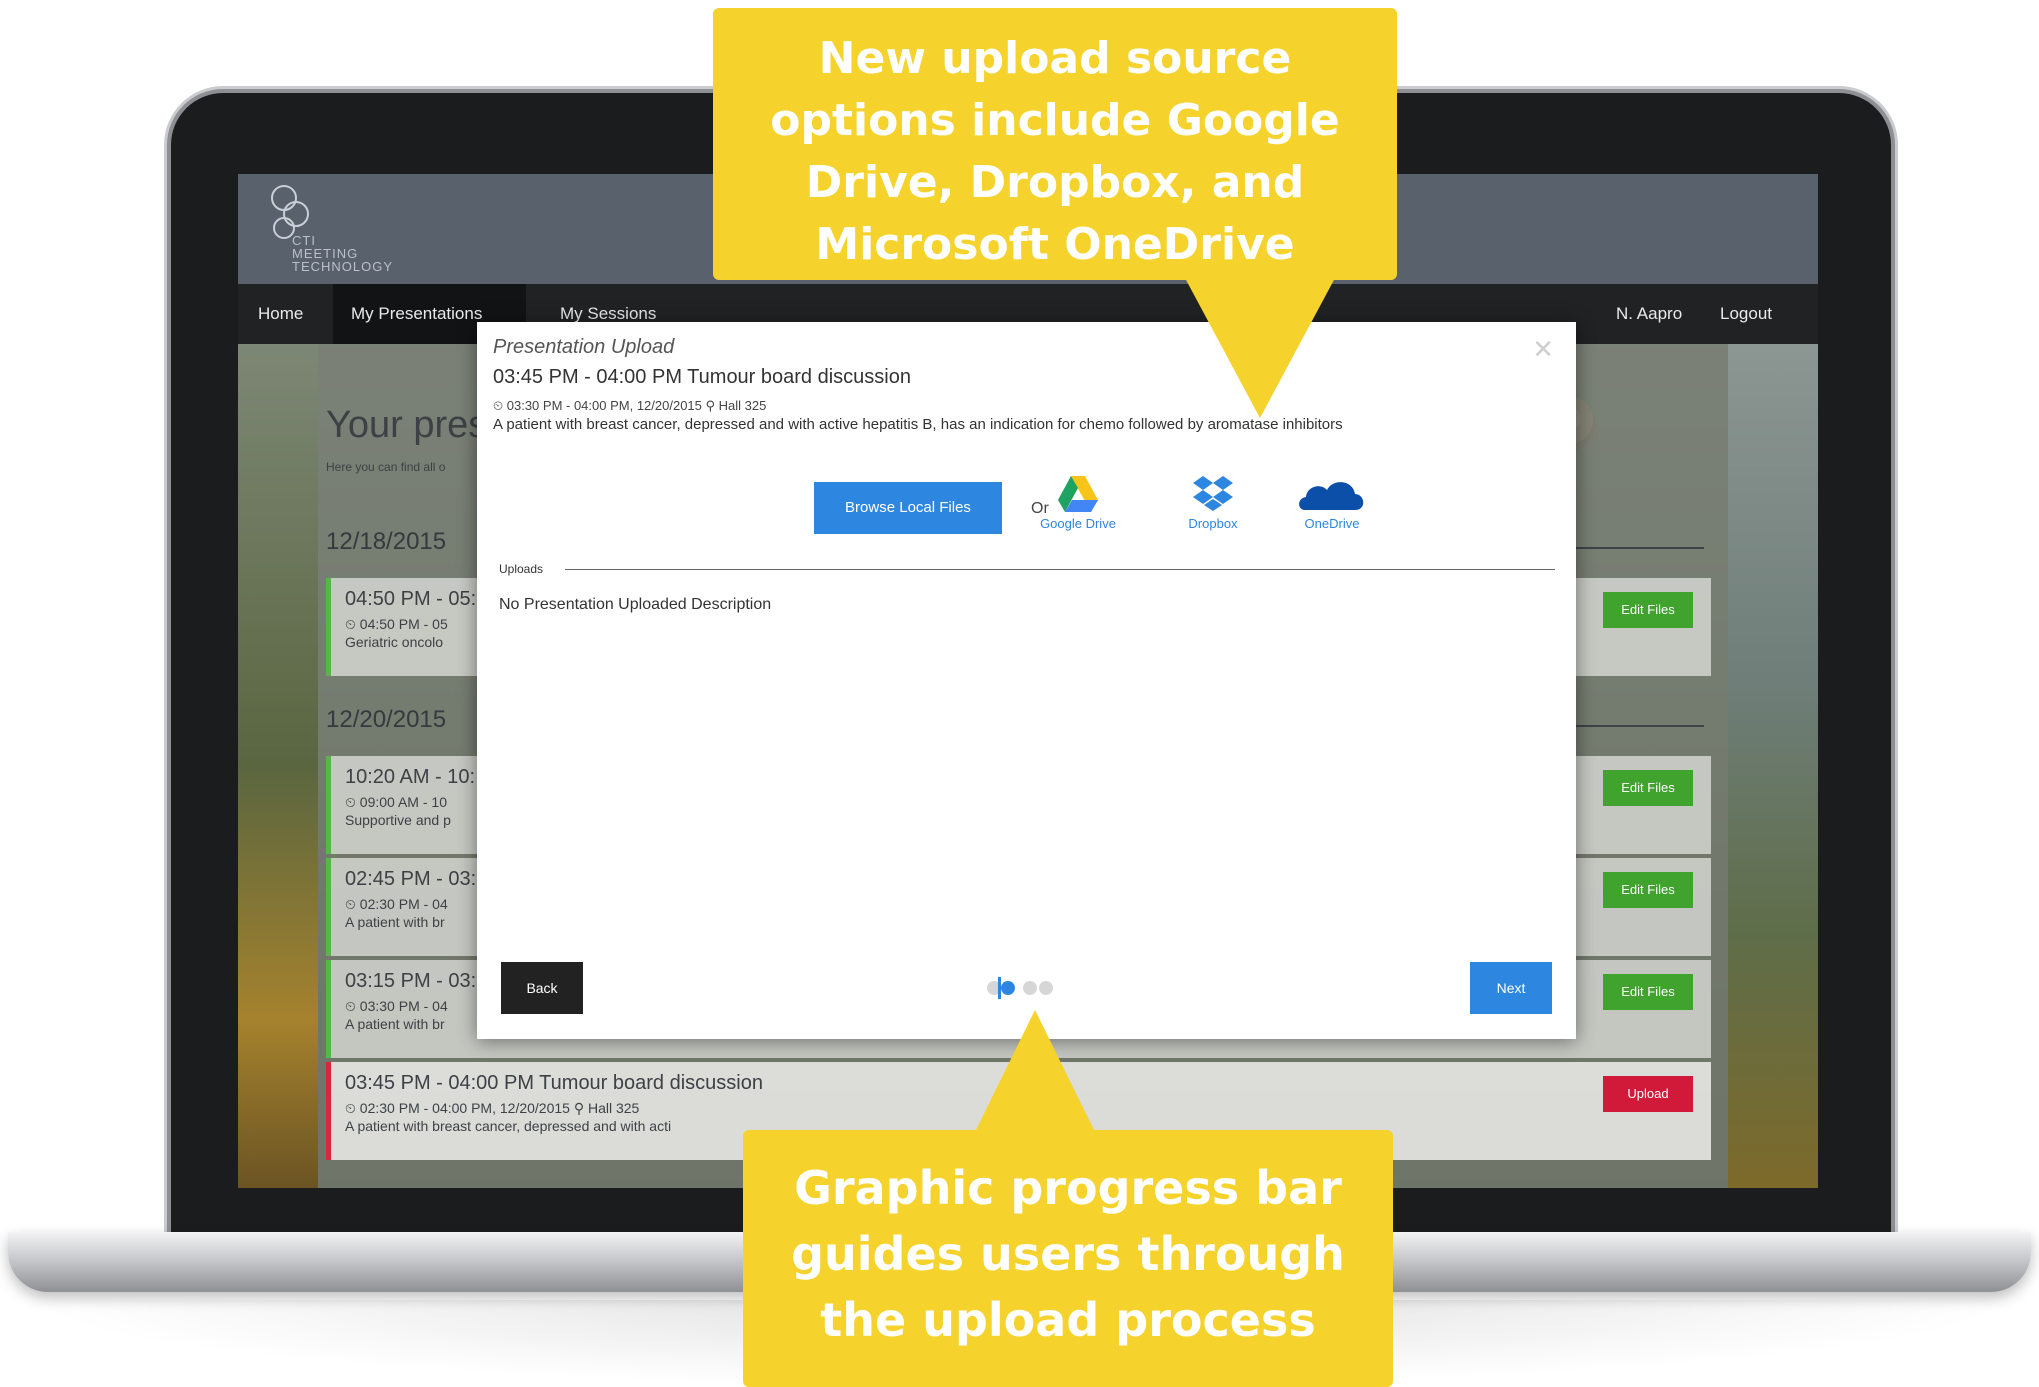  Describe the element at coordinates (1260, 348) in the screenshot. I see `callout-top-pointer` at that location.